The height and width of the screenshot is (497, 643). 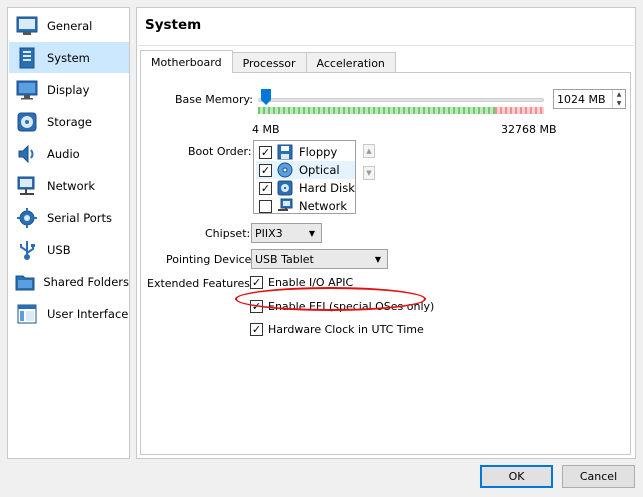 What do you see at coordinates (401, 100) in the screenshot?
I see `base-memory-slider-track` at bounding box center [401, 100].